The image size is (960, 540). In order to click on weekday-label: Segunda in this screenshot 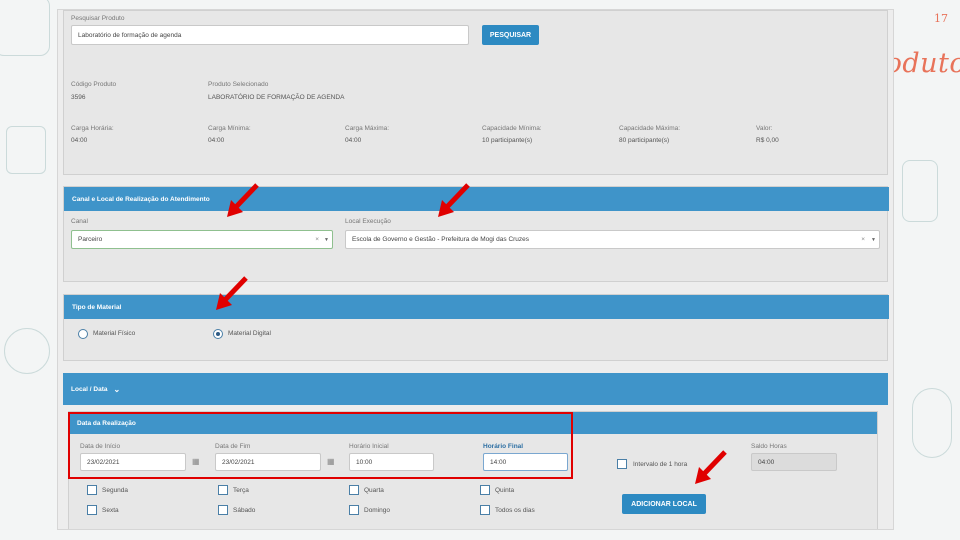, I will do `click(115, 490)`.